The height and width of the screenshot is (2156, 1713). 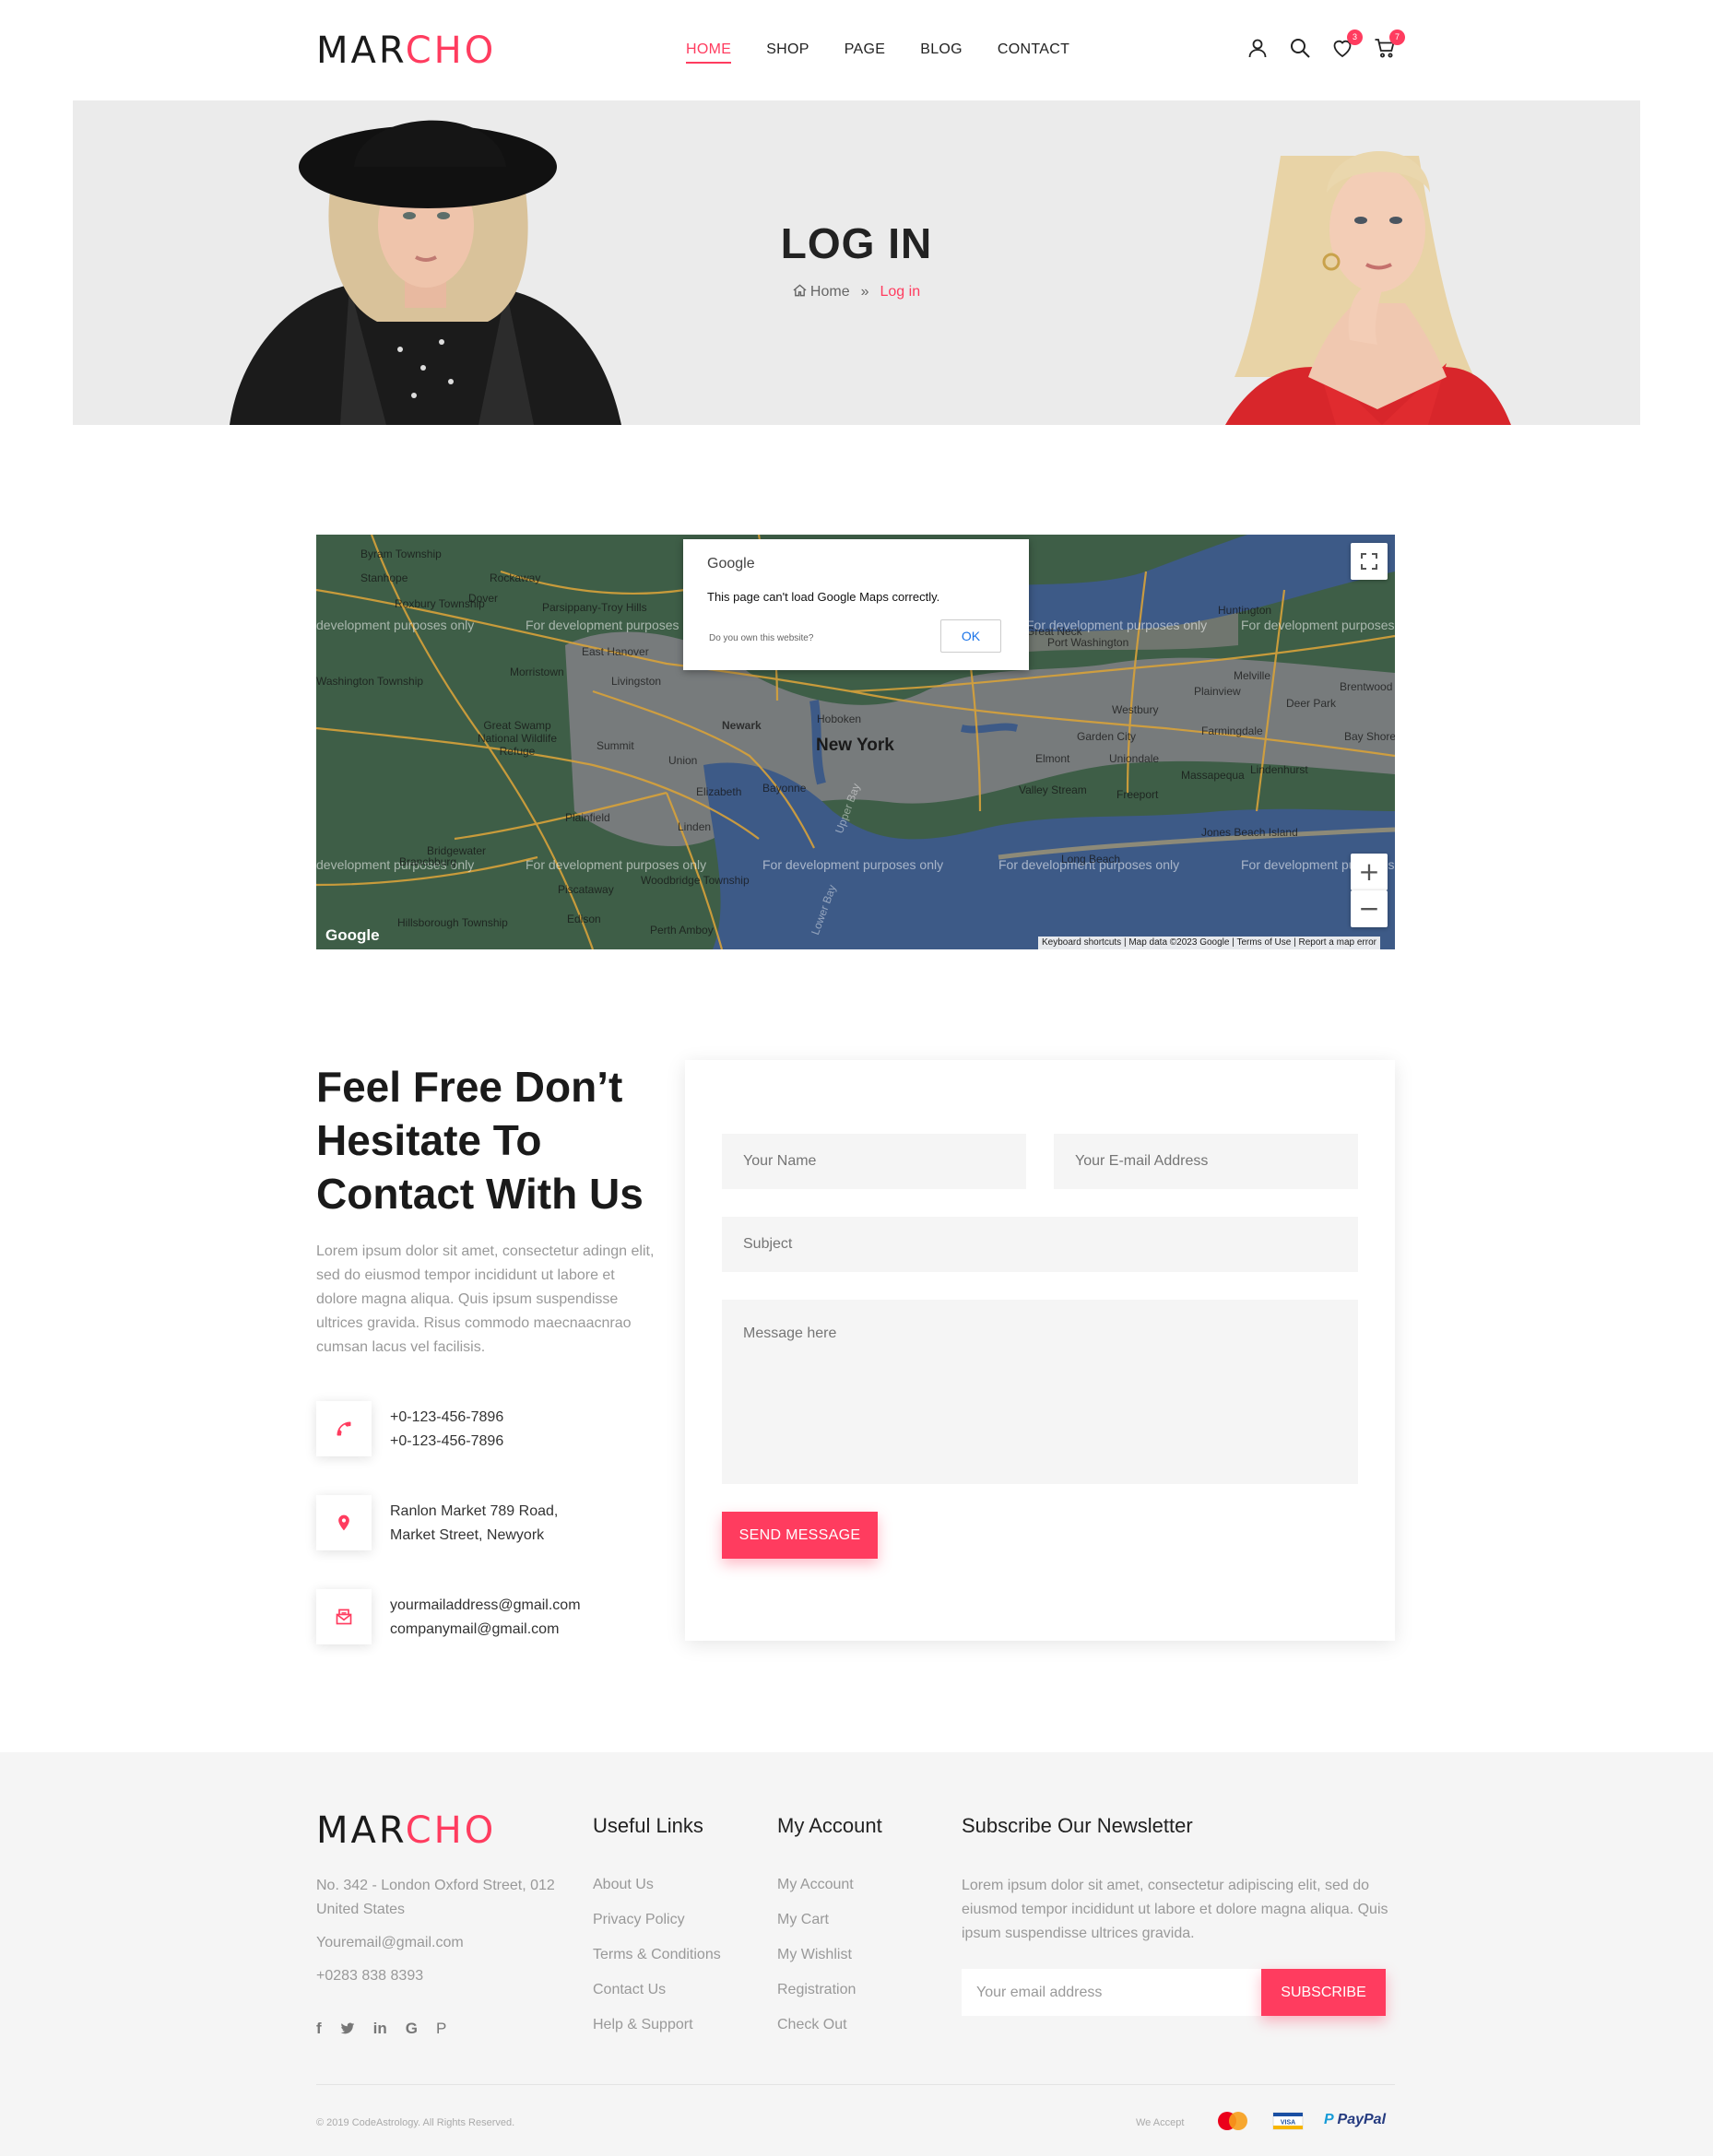 What do you see at coordinates (1137, 794) in the screenshot?
I see `map-place: Freeport` at bounding box center [1137, 794].